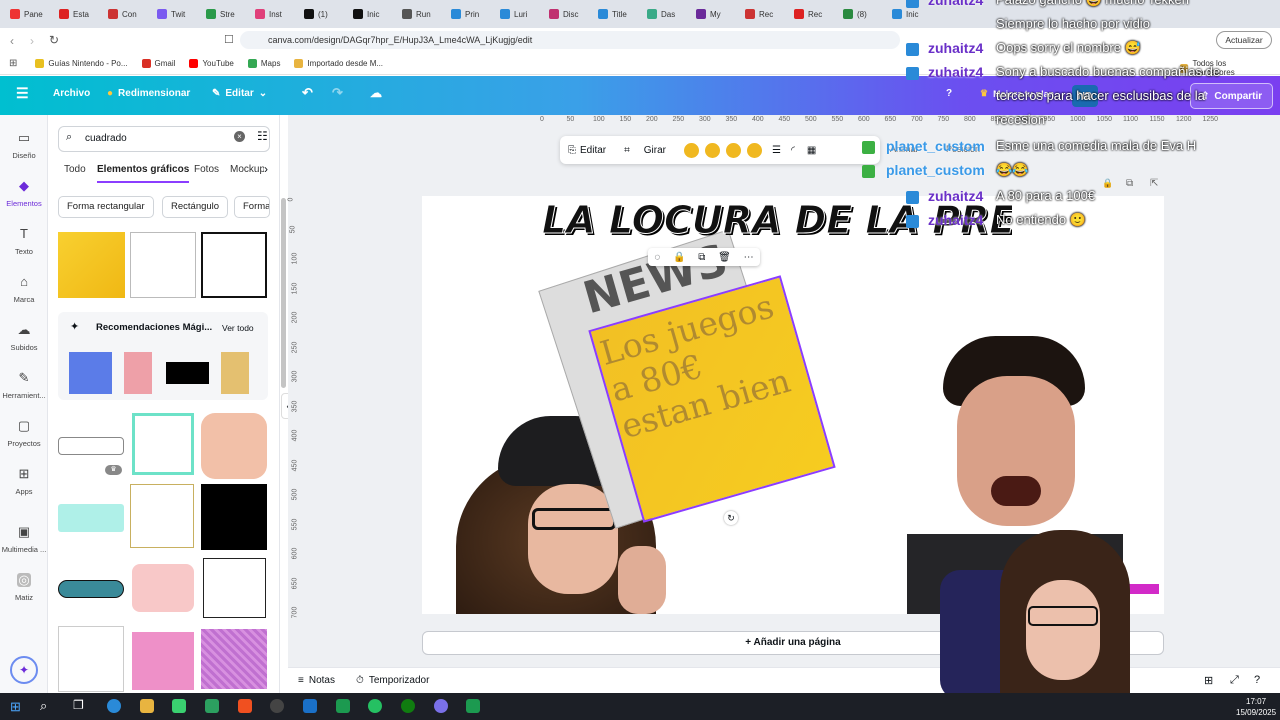 This screenshot has width=1280, height=720. I want to click on discord-icon, so click(441, 706).